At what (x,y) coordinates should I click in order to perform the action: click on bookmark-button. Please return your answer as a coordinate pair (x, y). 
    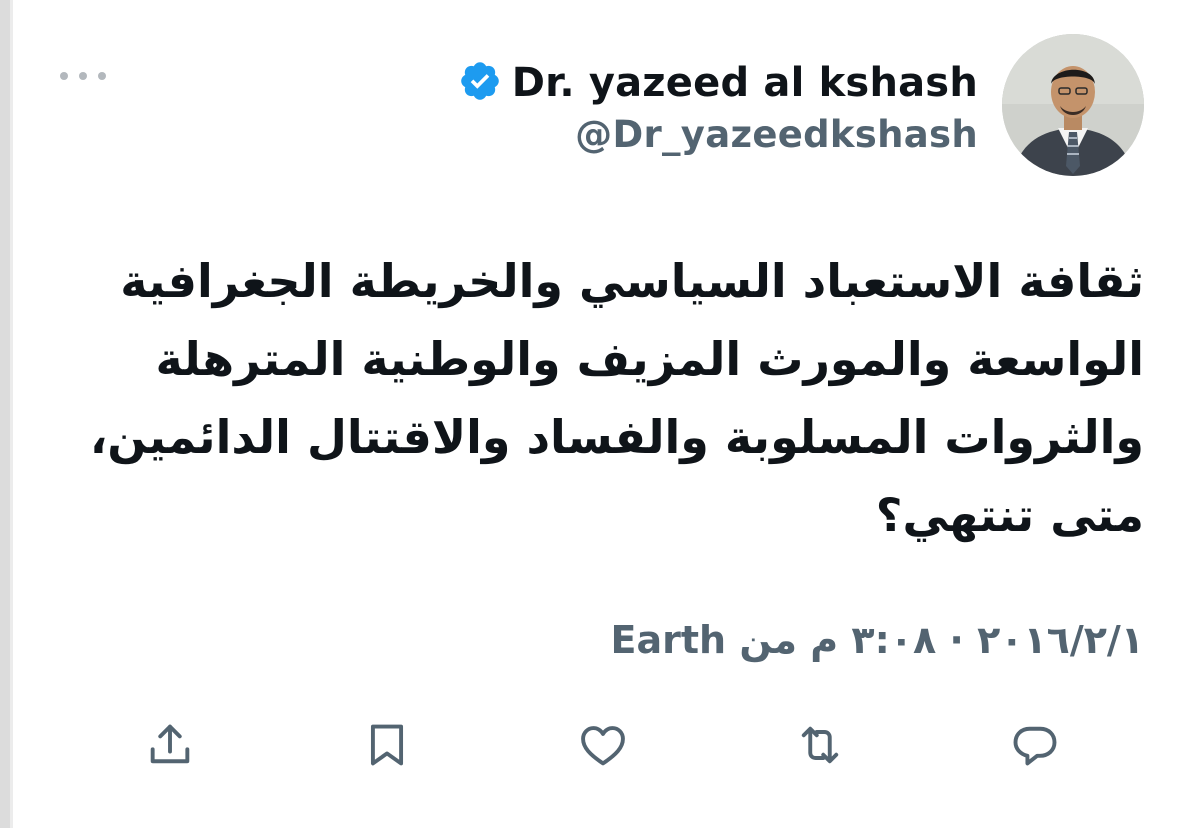
    Looking at the image, I should click on (387, 745).